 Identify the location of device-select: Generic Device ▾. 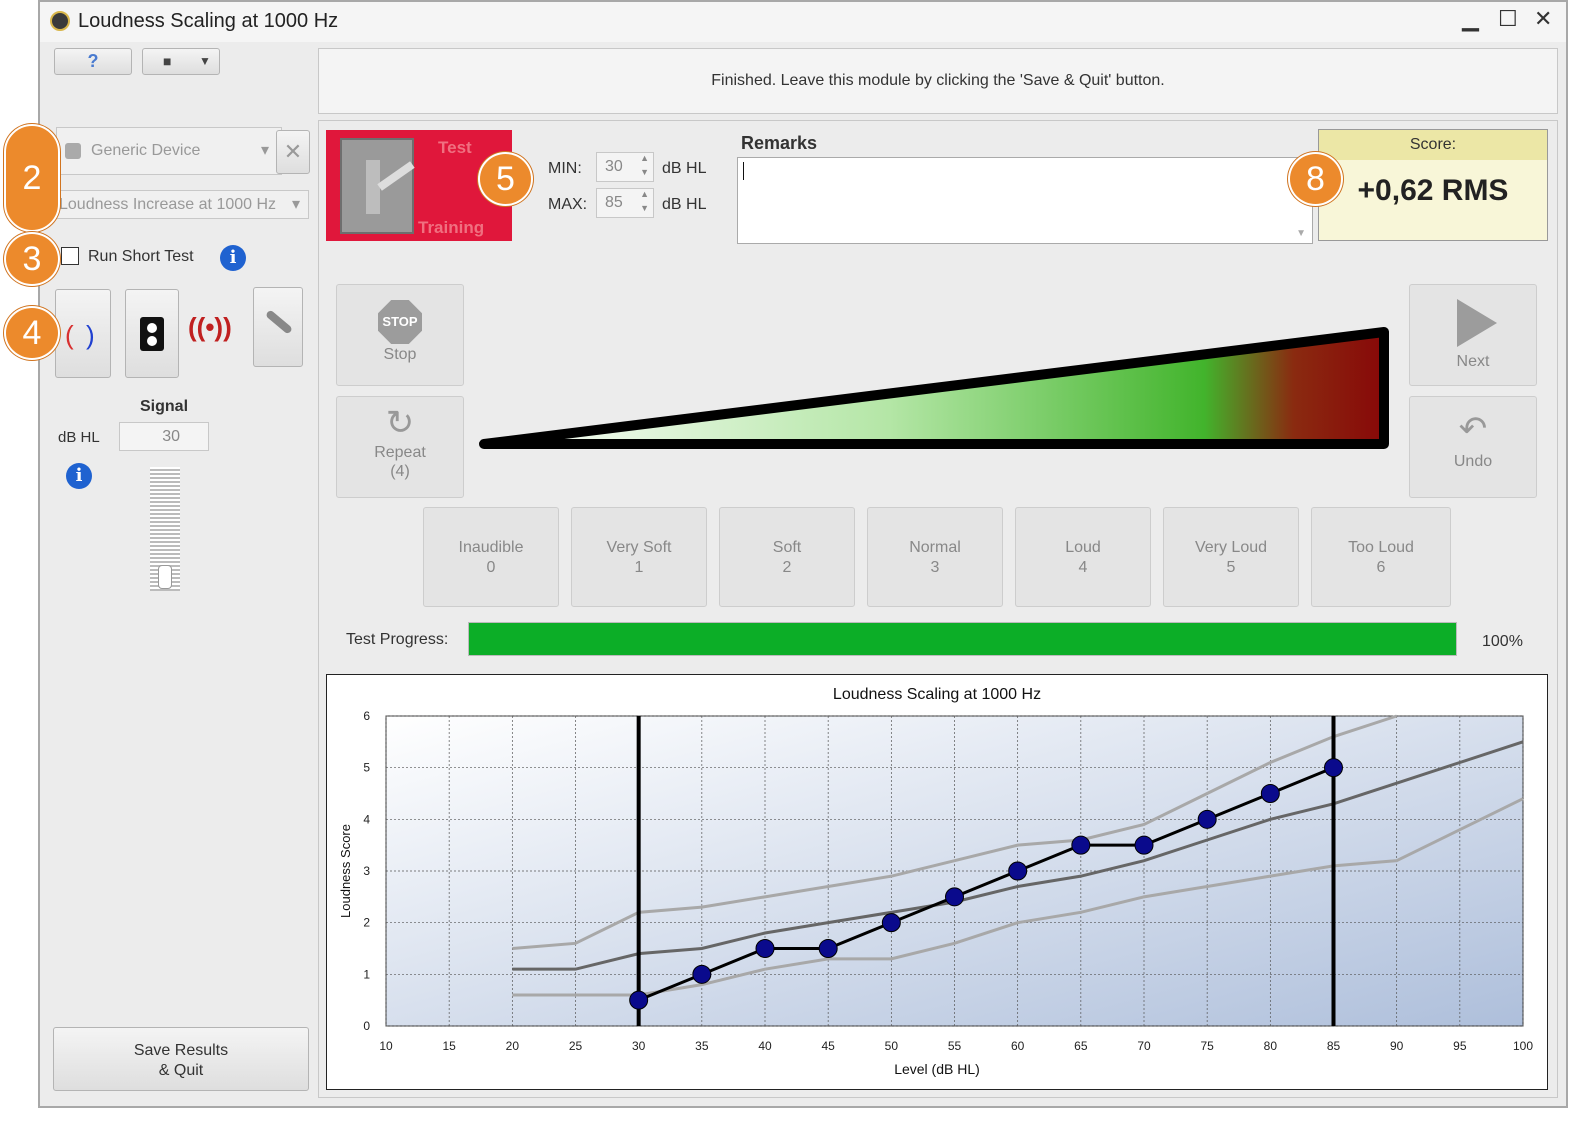
(169, 151).